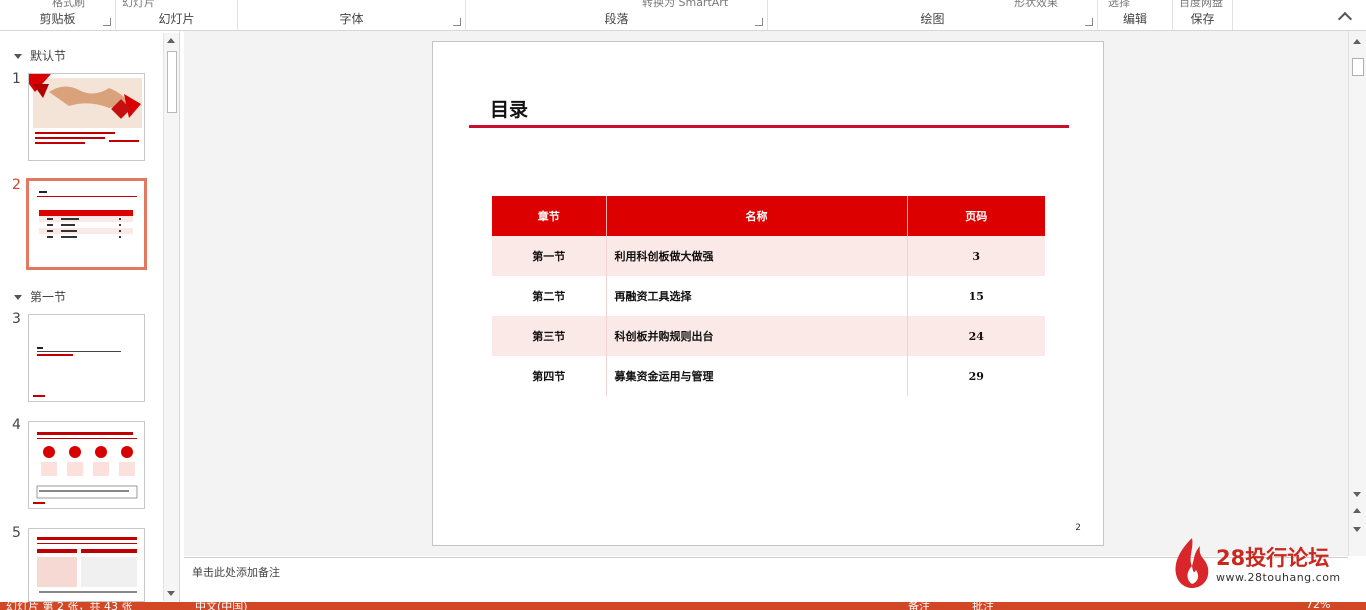 This screenshot has height=610, width=1366. Describe the element at coordinates (1278, 577) in the screenshot. I see `watermark-url: www.28touhang.com` at that location.